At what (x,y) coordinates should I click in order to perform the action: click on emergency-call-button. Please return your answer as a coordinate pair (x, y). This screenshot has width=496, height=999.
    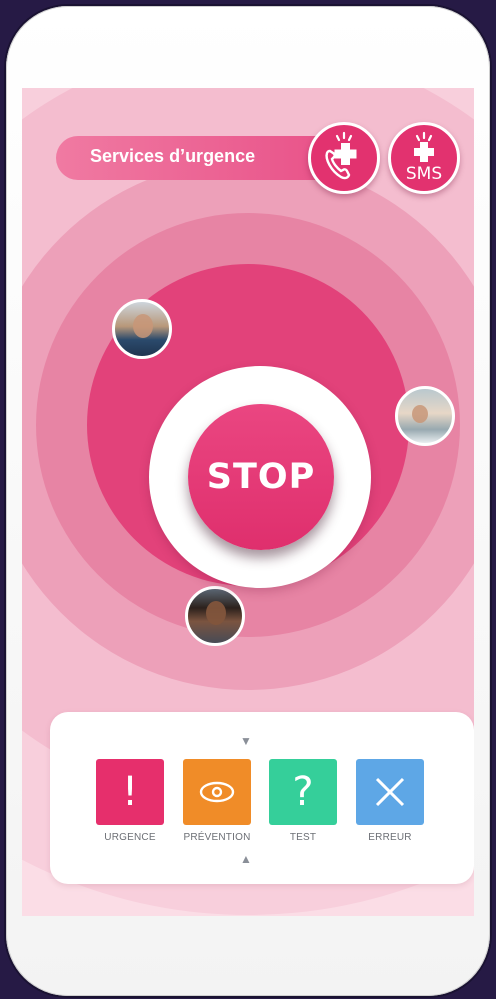
    Looking at the image, I should click on (344, 158).